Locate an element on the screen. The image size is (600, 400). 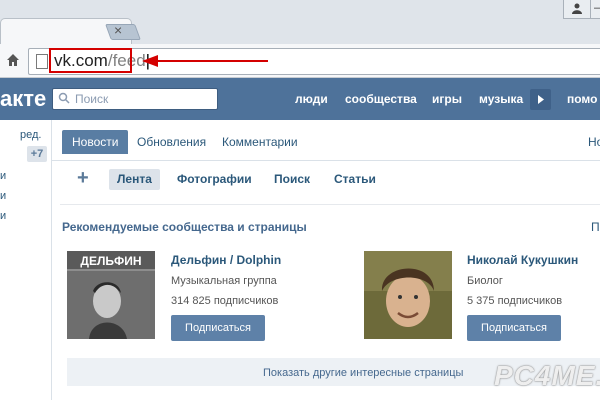
minimize-button: – is located at coordinates (595, 9).